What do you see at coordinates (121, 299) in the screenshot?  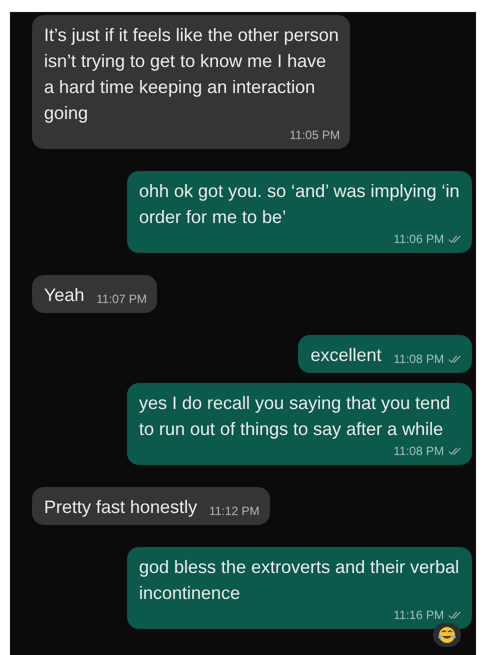 I see `message-time: 11:07 PM` at bounding box center [121, 299].